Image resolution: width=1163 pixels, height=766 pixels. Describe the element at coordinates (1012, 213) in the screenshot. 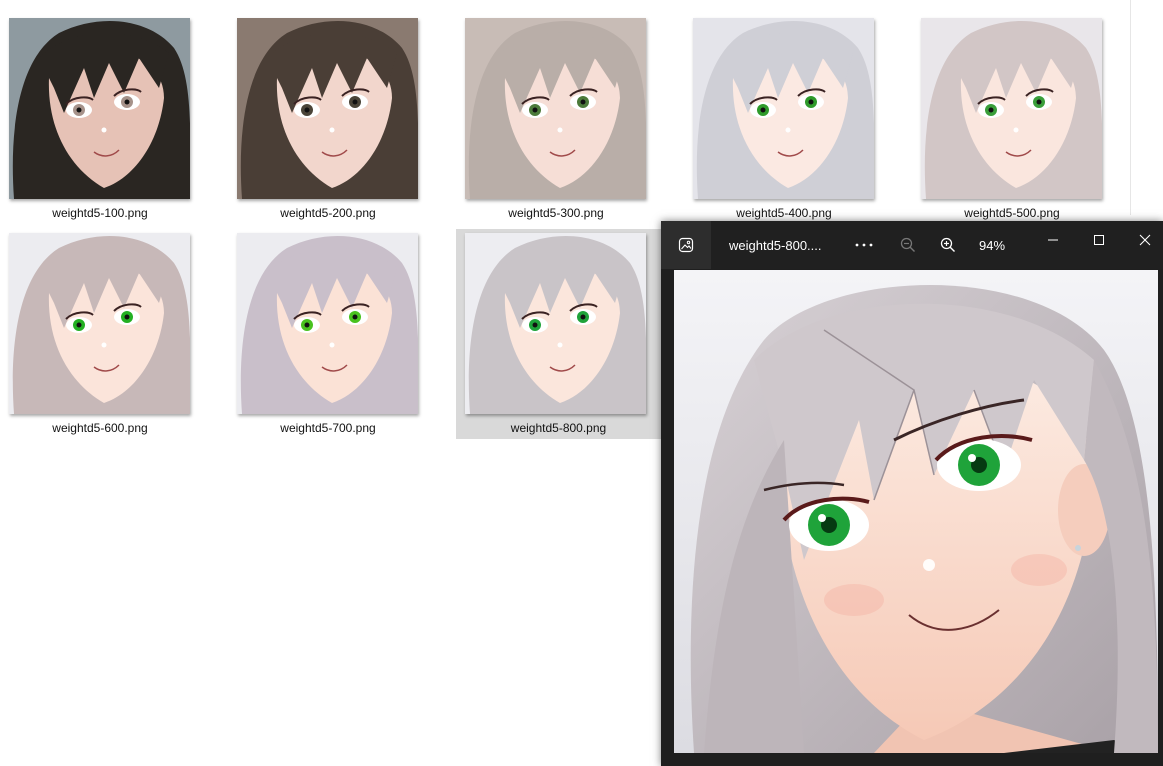

I see `file-name-label: weightd5-500.png` at that location.